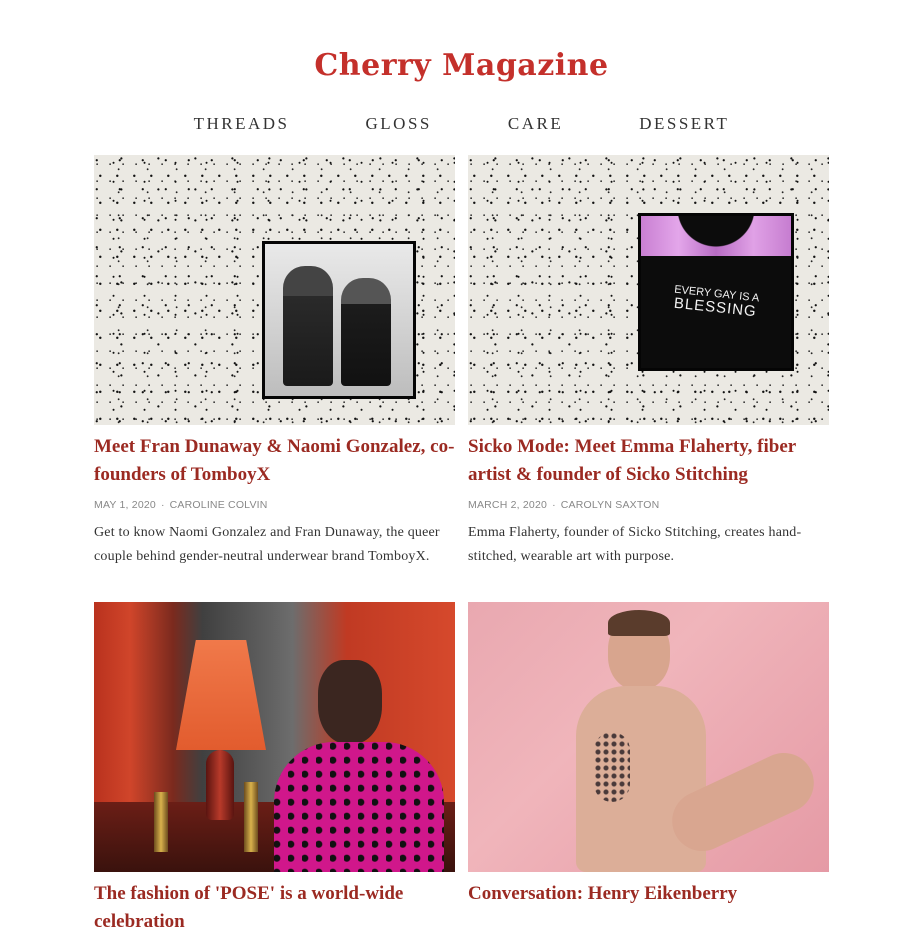  Describe the element at coordinates (350, 702) in the screenshot. I see `portrait-head` at that location.